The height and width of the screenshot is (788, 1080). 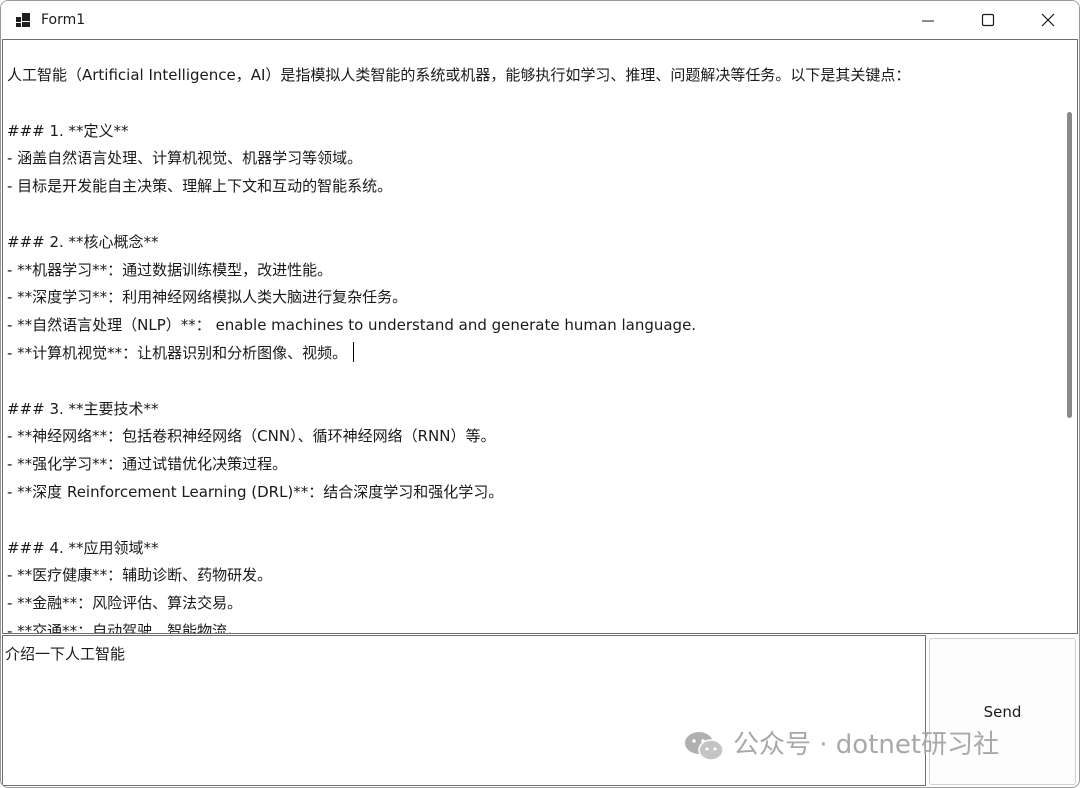 I want to click on title-bar: Form1, so click(x=540, y=20).